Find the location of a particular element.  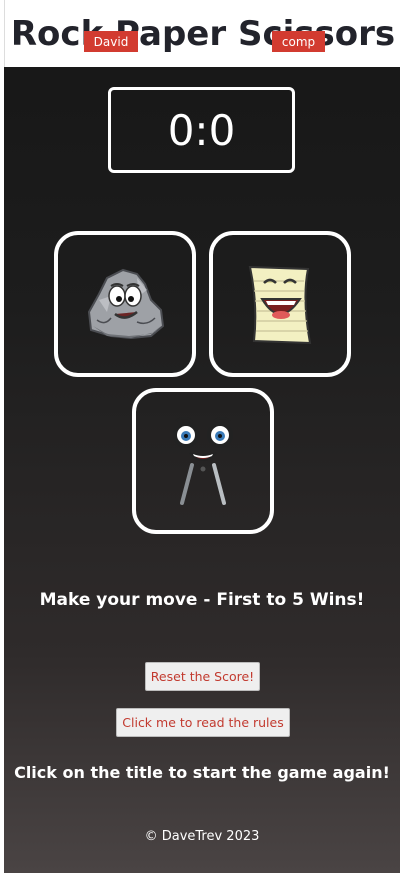

paper-character-icon is located at coordinates (280, 305).